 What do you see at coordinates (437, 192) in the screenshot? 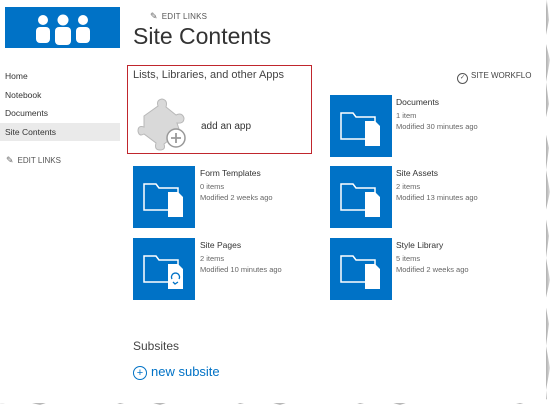
I see `library-meta: 2 items Modified 13 minutes ago` at bounding box center [437, 192].